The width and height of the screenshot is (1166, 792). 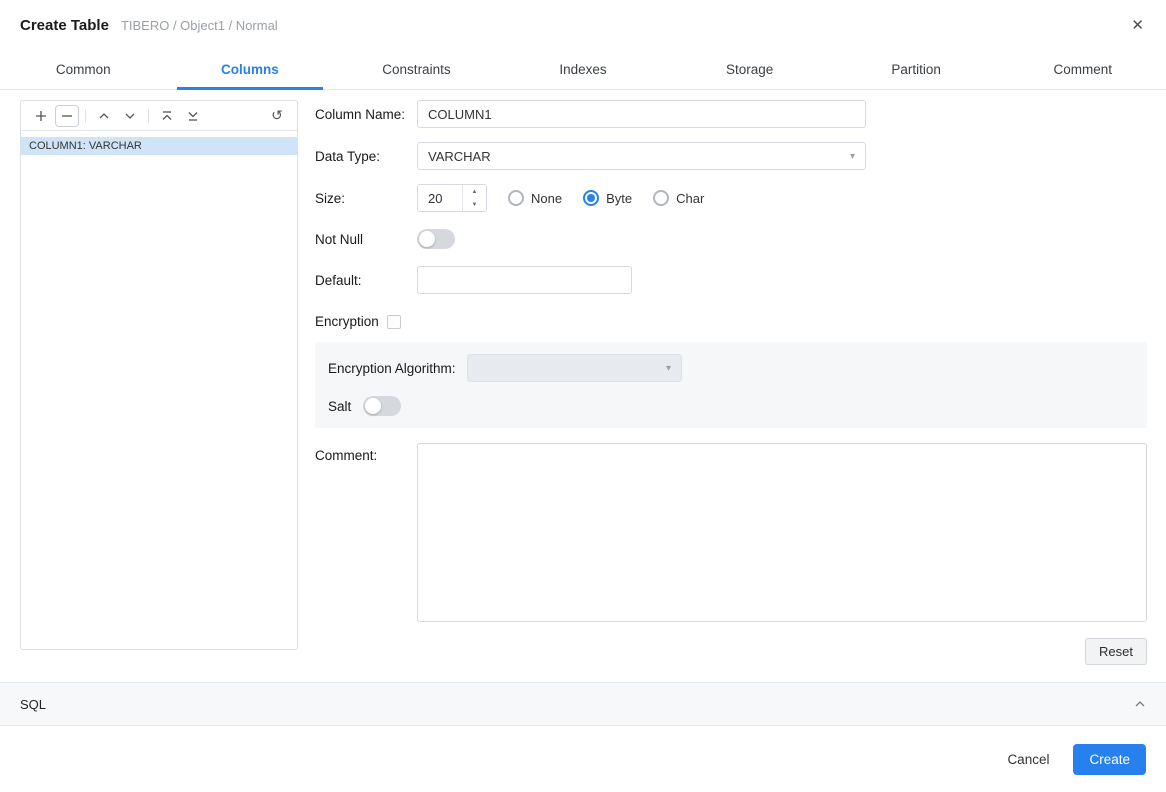 I want to click on salt-row: Salt, so click(x=731, y=406).